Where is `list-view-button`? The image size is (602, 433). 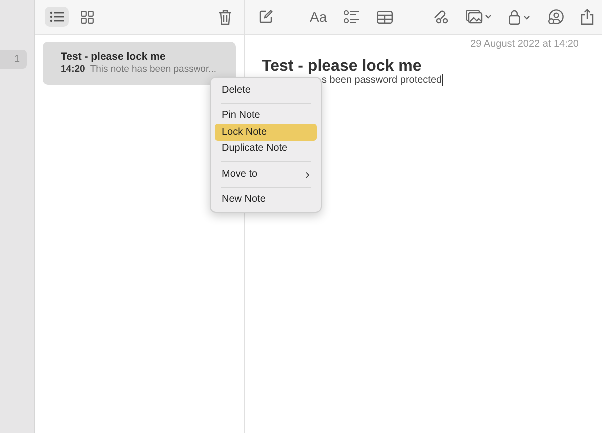 list-view-button is located at coordinates (57, 17).